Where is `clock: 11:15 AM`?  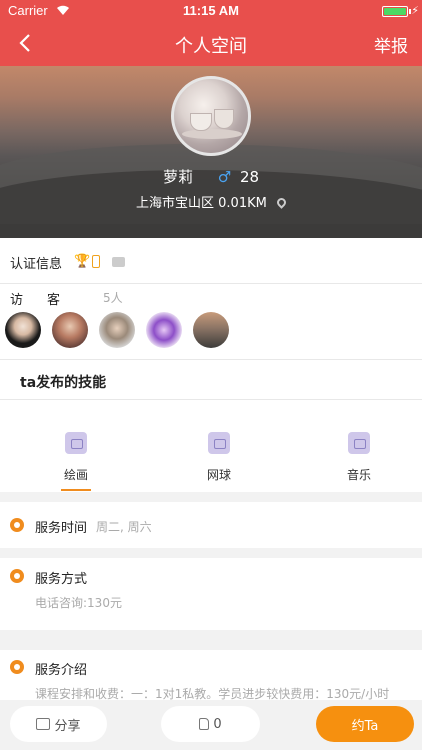
clock: 11:15 AM is located at coordinates (211, 10).